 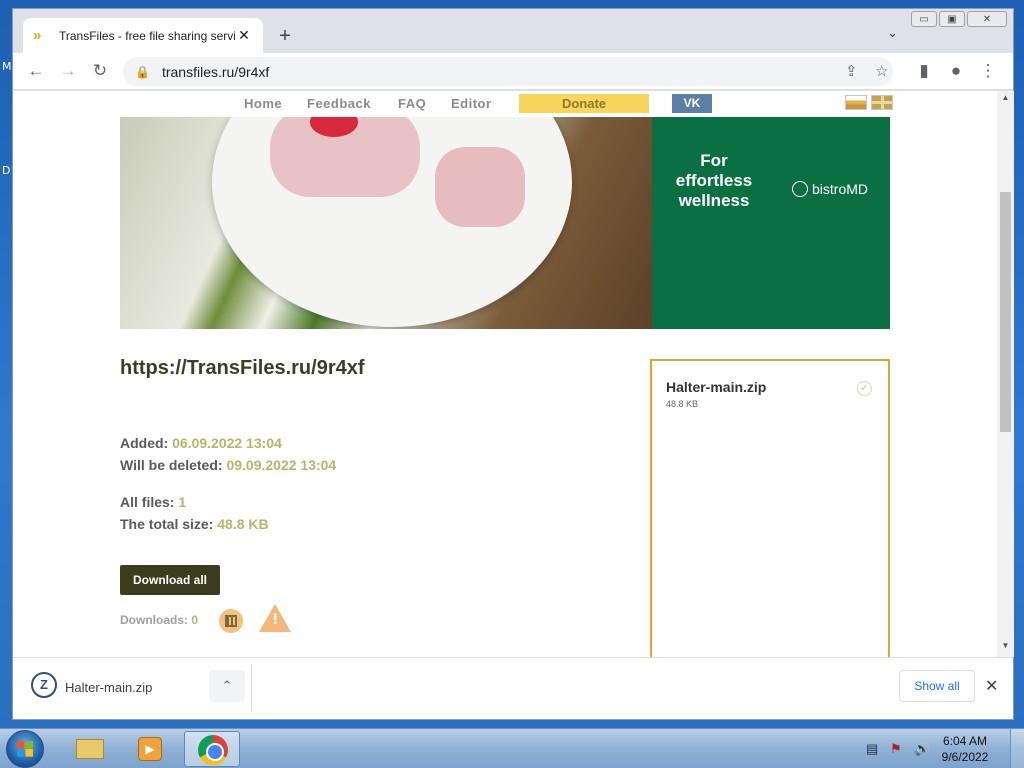 What do you see at coordinates (1005, 648) in the screenshot?
I see `scroll-down-arrow-icon: ▼` at bounding box center [1005, 648].